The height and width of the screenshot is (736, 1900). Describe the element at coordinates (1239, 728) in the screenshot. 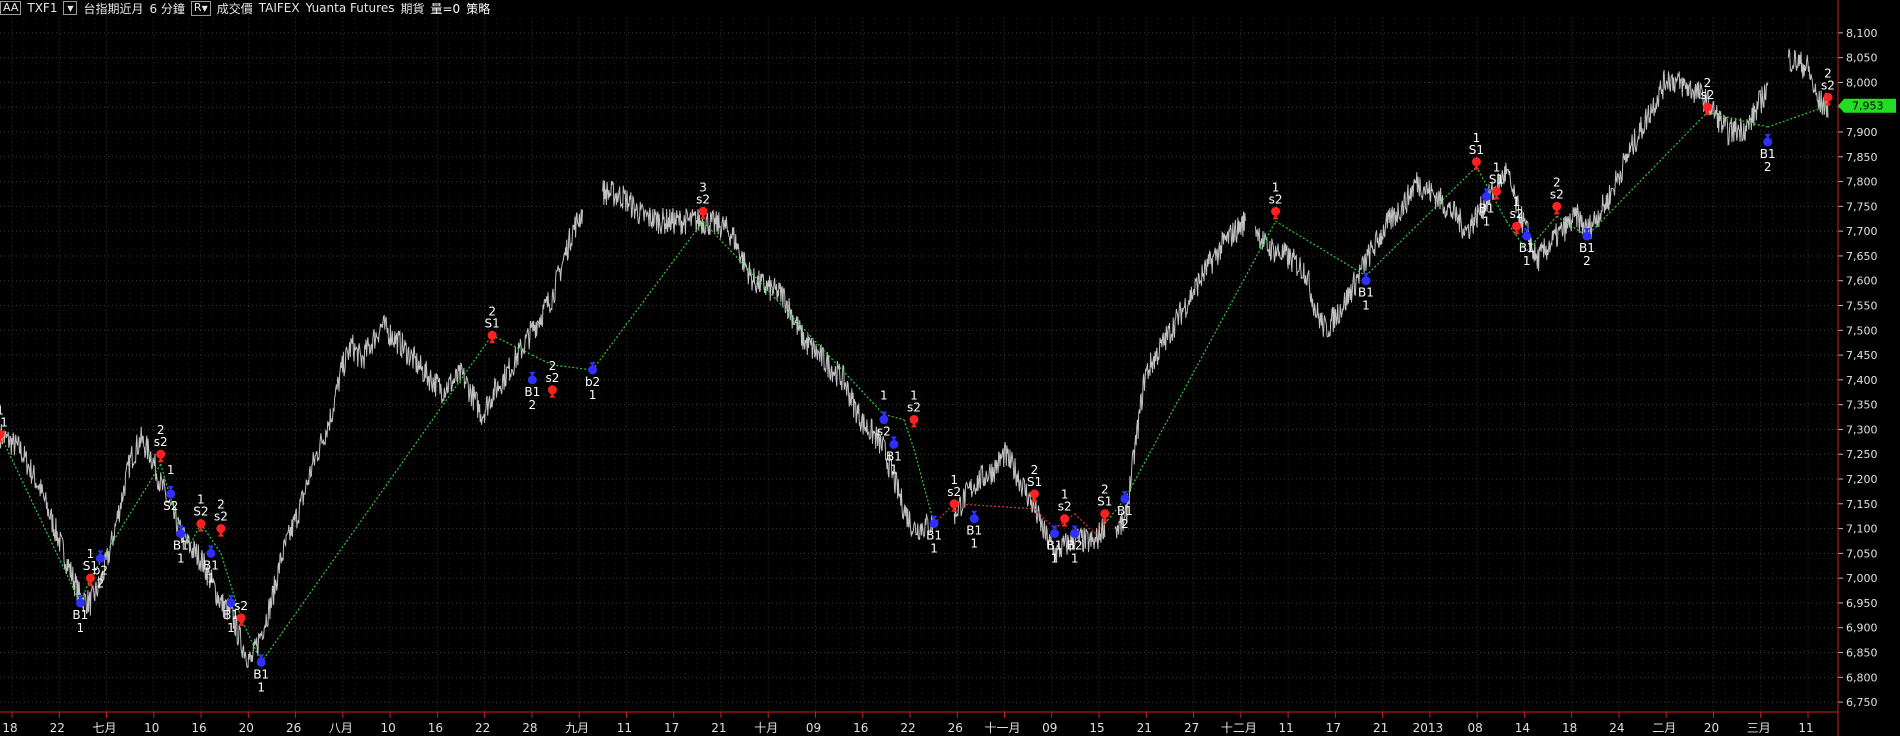

I see `x-tick-label: 十二月` at that location.